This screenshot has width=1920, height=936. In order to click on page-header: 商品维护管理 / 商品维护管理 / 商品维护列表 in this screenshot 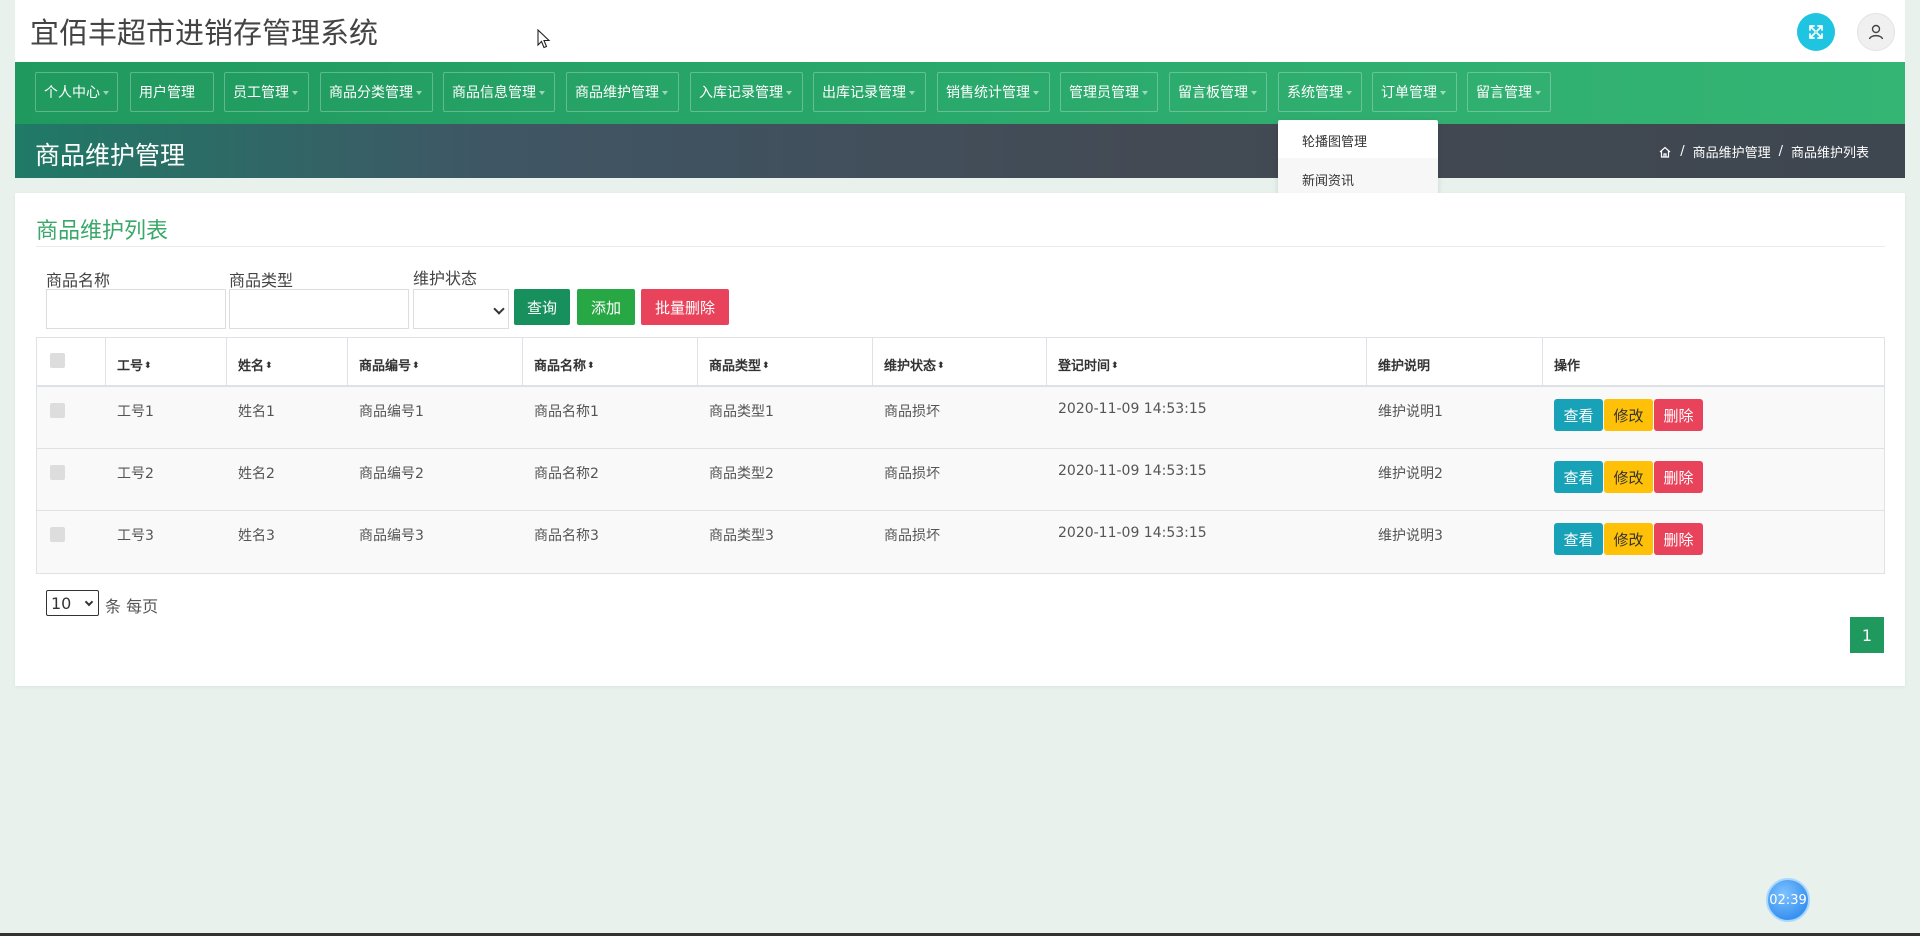, I will do `click(960, 151)`.